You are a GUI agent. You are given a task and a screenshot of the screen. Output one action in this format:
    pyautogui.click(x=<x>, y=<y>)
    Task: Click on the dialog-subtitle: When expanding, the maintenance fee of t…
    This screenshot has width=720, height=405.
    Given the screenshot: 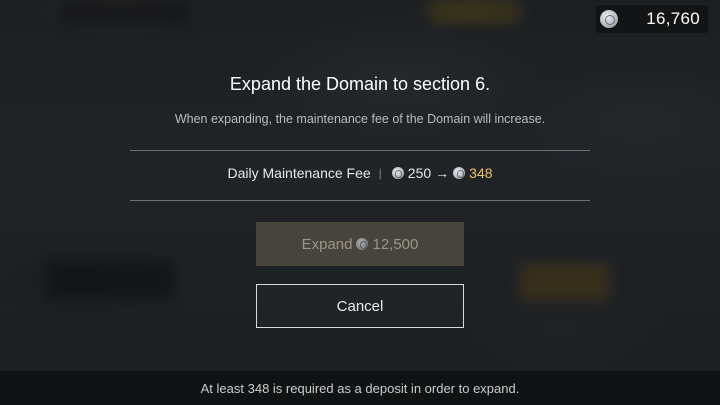 What is the action you would take?
    pyautogui.click(x=360, y=119)
    